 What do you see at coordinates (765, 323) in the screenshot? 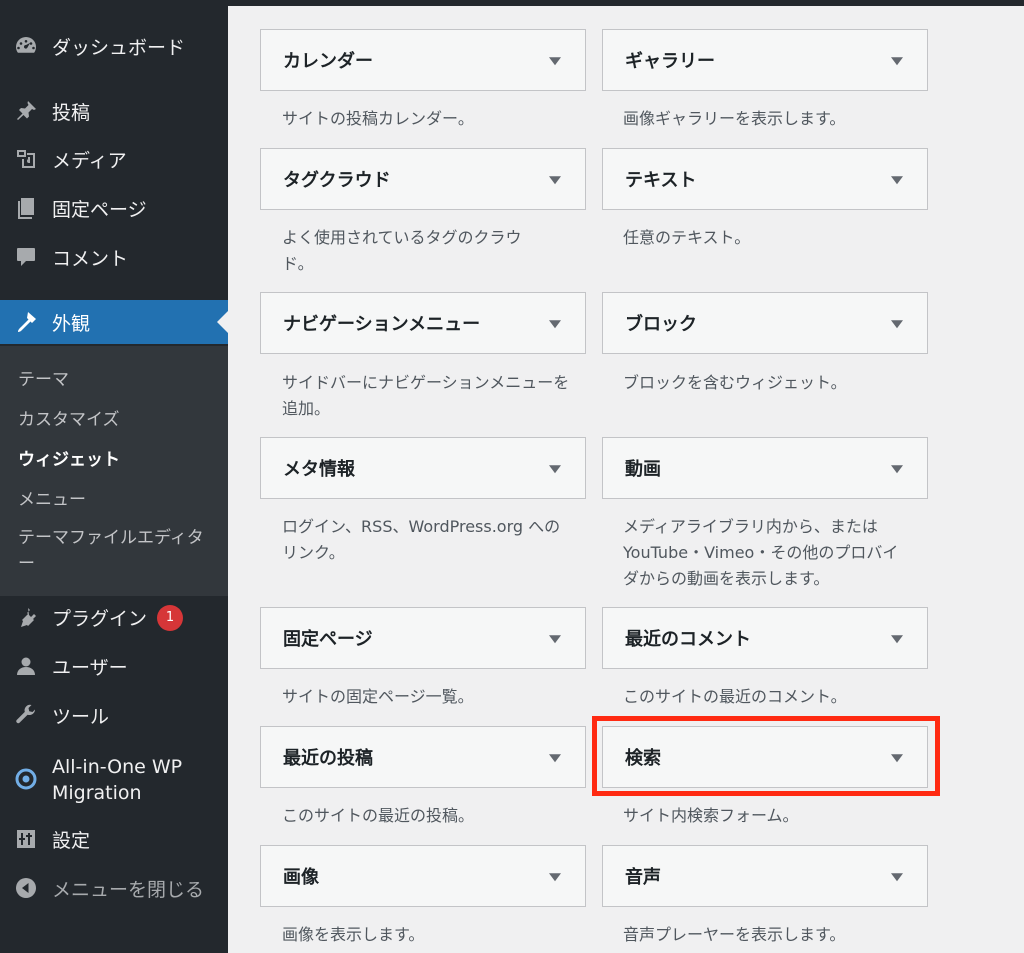
I see `widget-block: ブロック` at bounding box center [765, 323].